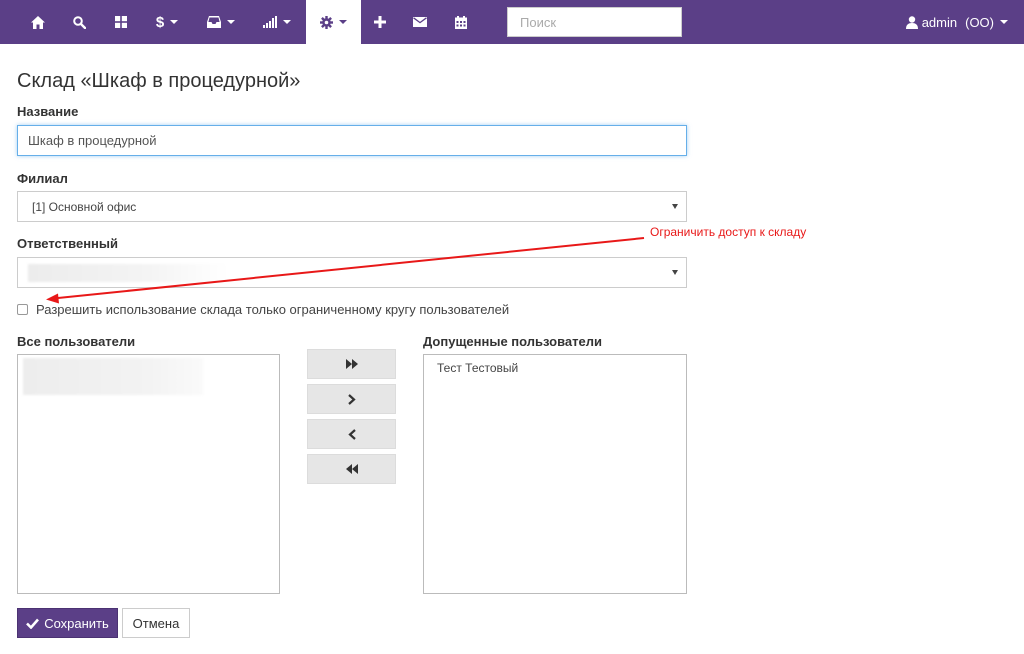 The image size is (1024, 654). Describe the element at coordinates (42, 178) in the screenshot. I see `branch-label: Филиал` at that location.